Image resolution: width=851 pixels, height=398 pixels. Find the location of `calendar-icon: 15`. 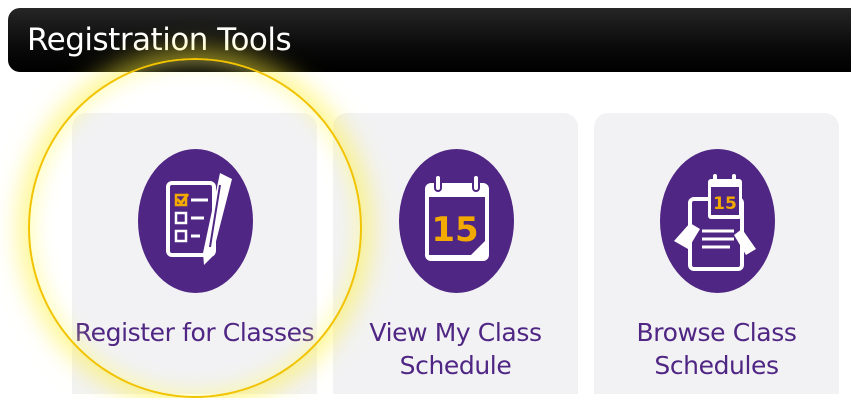

calendar-icon: 15 is located at coordinates (456, 221).